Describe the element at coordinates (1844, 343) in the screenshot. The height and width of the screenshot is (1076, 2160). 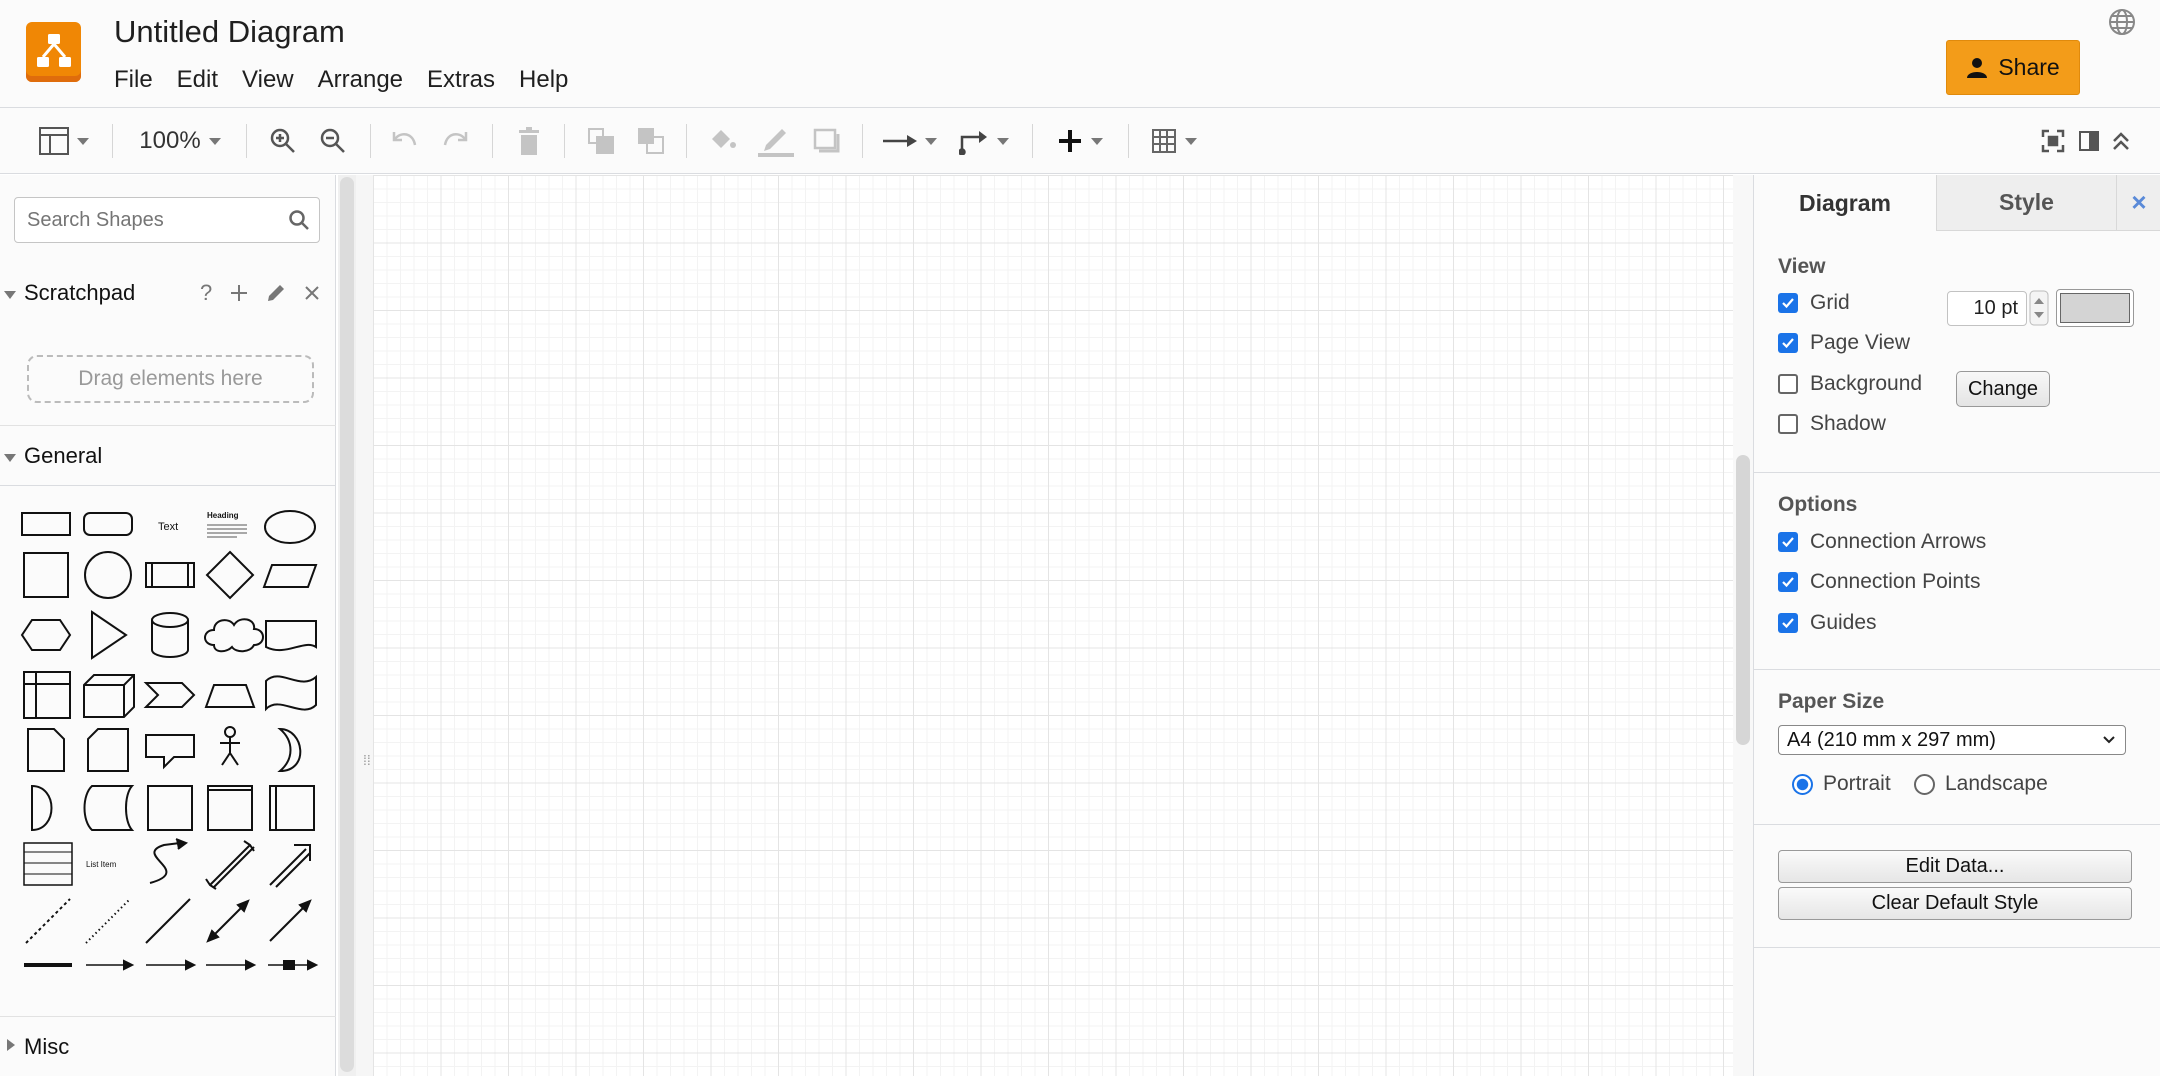
I see `page-view-checkbox: Page View` at that location.